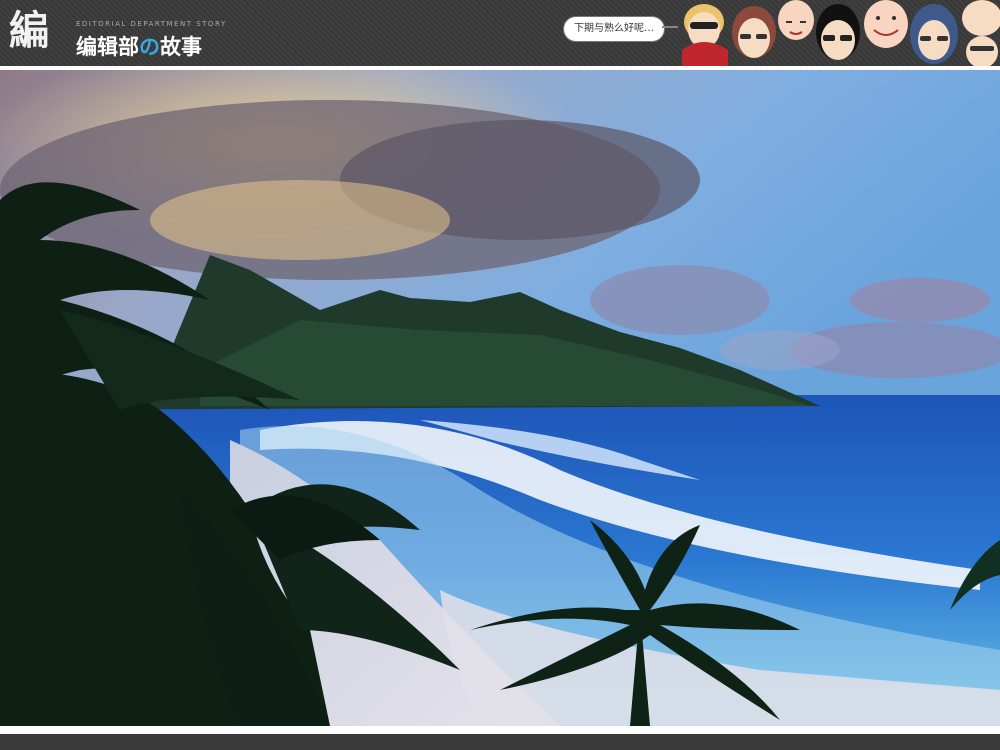 Image resolution: width=1000 pixels, height=750 pixels. What do you see at coordinates (500, 742) in the screenshot?
I see `site-footer` at bounding box center [500, 742].